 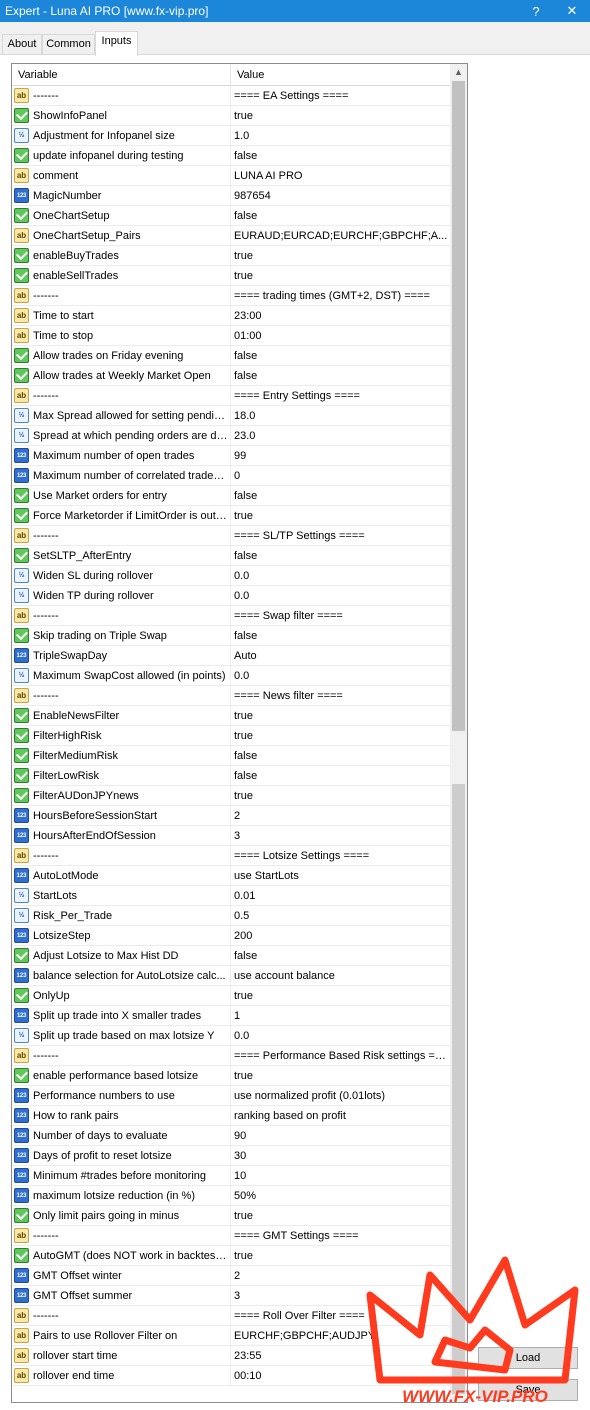 I want to click on input-row: 123 Number of days to evaluate 90, so click(x=231, y=1136).